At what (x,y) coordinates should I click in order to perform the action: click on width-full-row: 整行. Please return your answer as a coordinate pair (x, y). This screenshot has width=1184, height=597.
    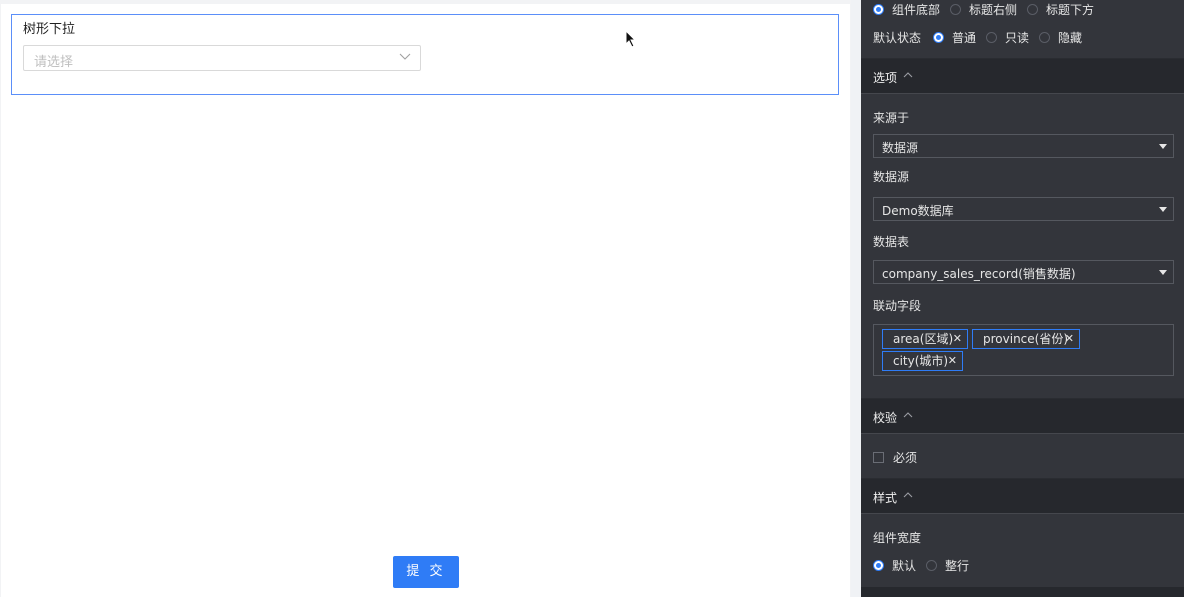
    Looking at the image, I should click on (947, 565).